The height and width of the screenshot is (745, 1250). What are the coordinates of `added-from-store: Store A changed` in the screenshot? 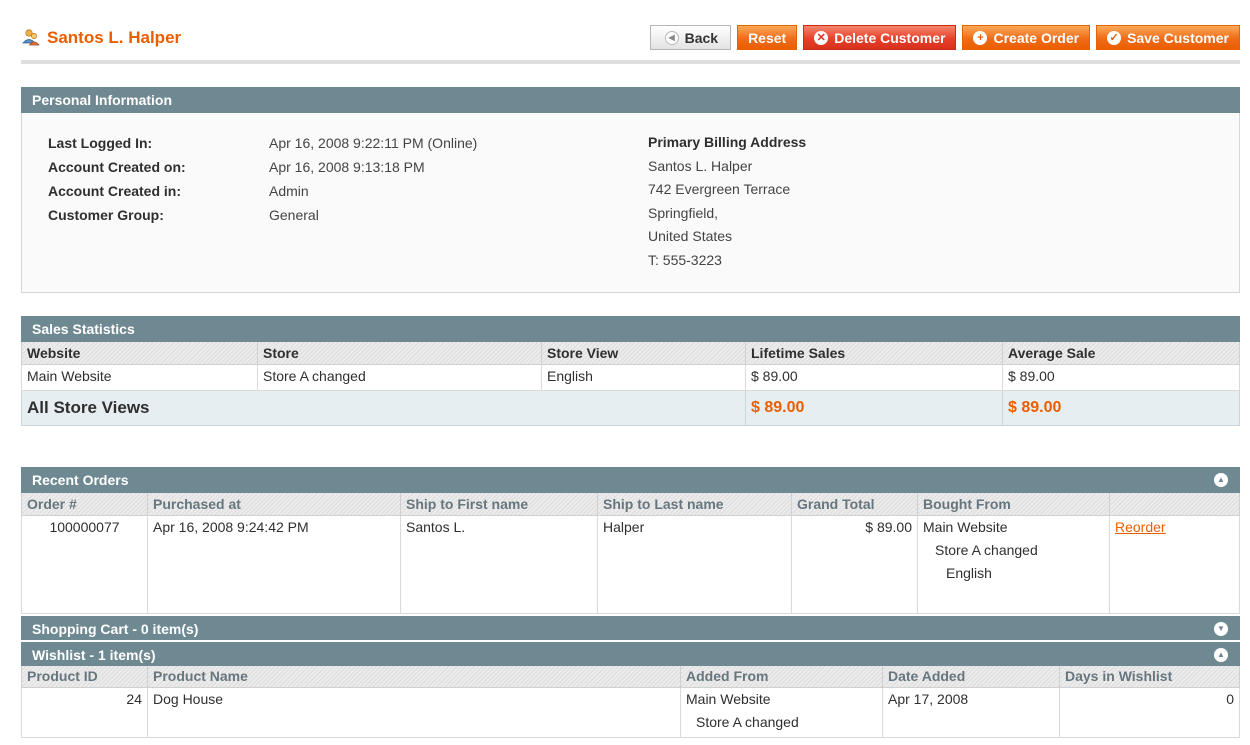 It's located at (747, 722).